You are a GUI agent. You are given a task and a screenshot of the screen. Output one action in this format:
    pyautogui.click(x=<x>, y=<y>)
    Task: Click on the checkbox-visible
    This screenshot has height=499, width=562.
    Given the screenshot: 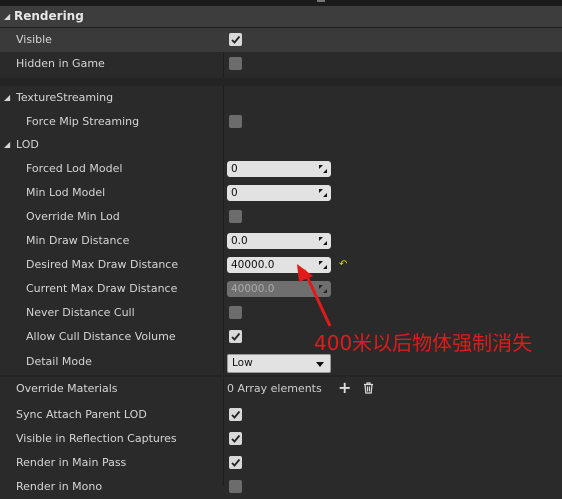 What is the action you would take?
    pyautogui.click(x=235, y=39)
    